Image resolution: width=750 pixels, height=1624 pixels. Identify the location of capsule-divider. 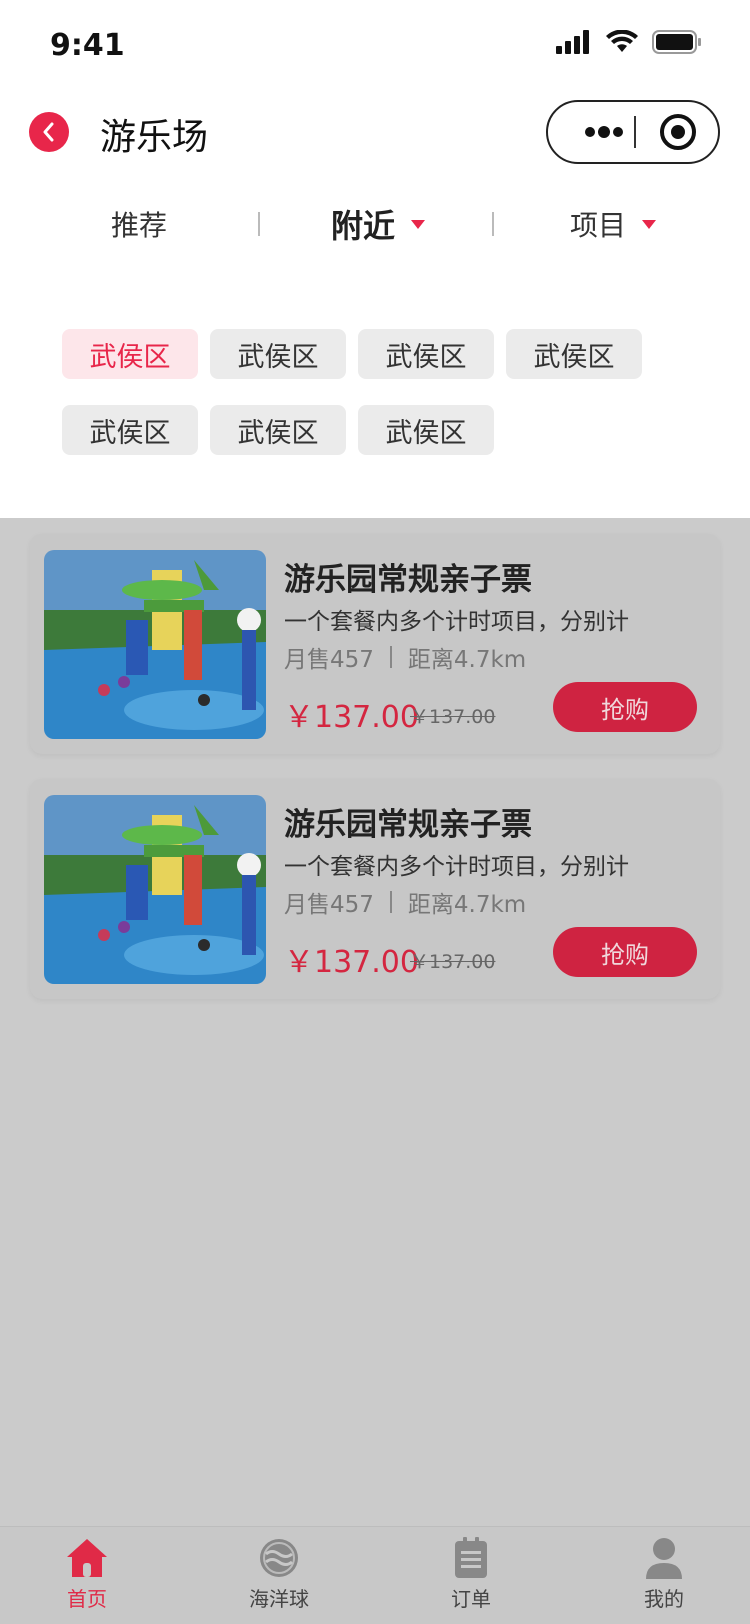
(635, 132).